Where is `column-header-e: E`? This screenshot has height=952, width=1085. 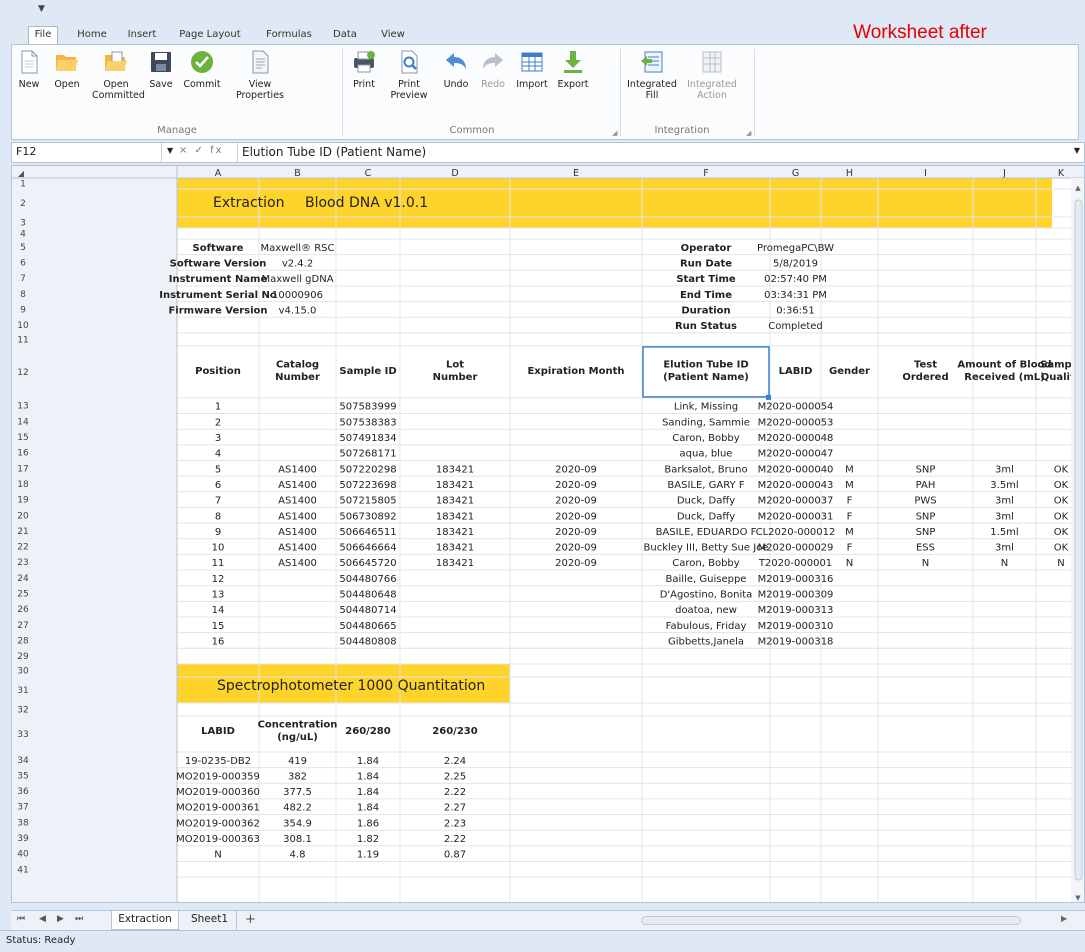 column-header-e: E is located at coordinates (576, 173).